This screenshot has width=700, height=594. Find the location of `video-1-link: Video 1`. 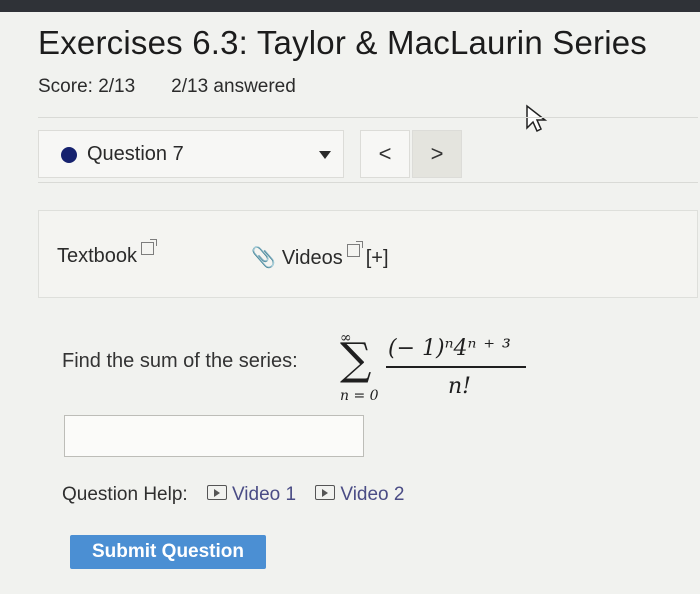

video-1-link: Video 1 is located at coordinates (251, 494).